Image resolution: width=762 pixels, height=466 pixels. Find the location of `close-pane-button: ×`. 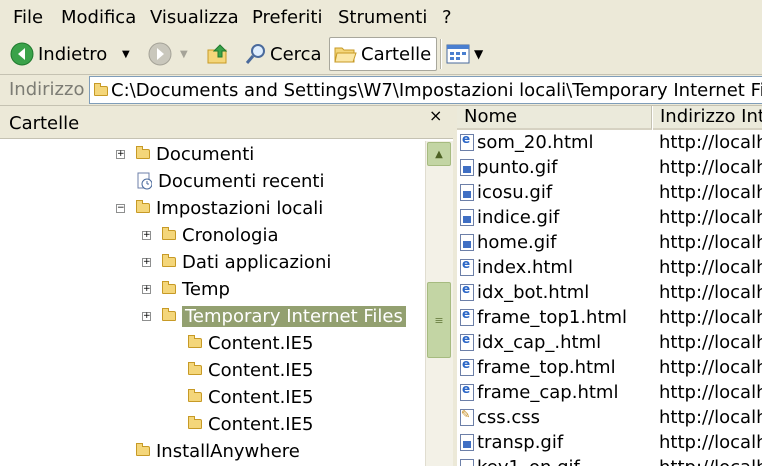

close-pane-button: × is located at coordinates (435, 115).